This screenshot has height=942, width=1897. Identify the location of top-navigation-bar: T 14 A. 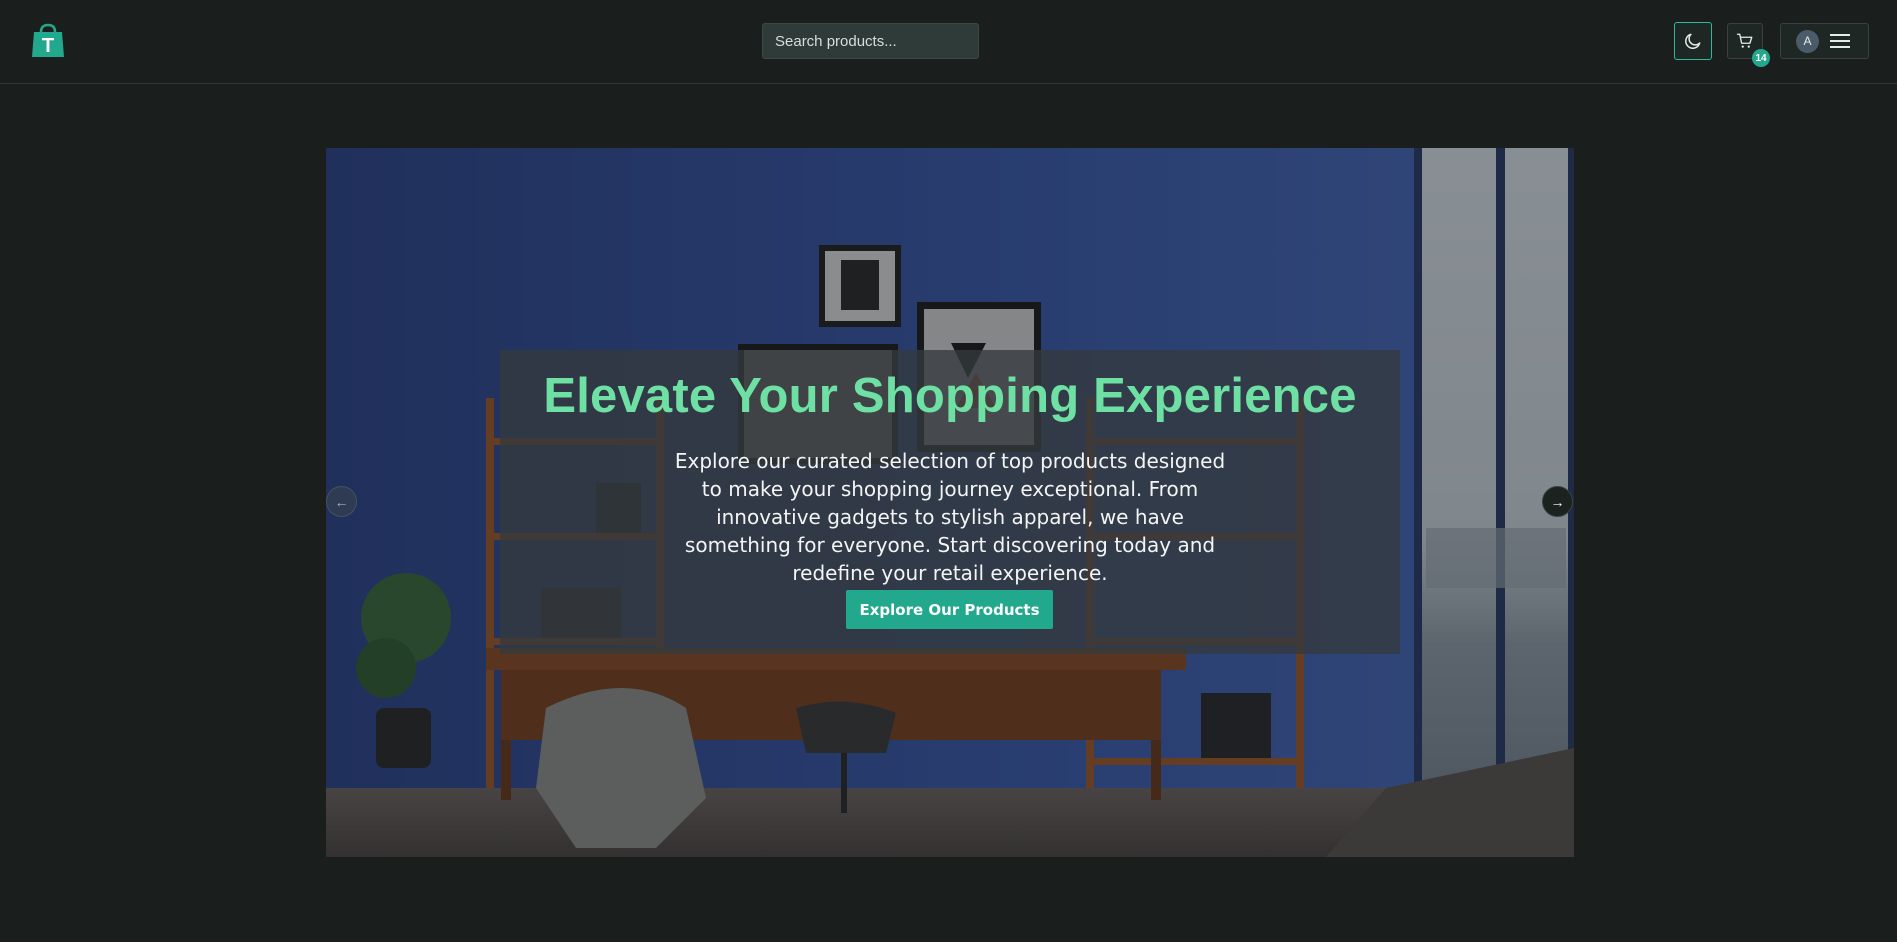
(948, 42).